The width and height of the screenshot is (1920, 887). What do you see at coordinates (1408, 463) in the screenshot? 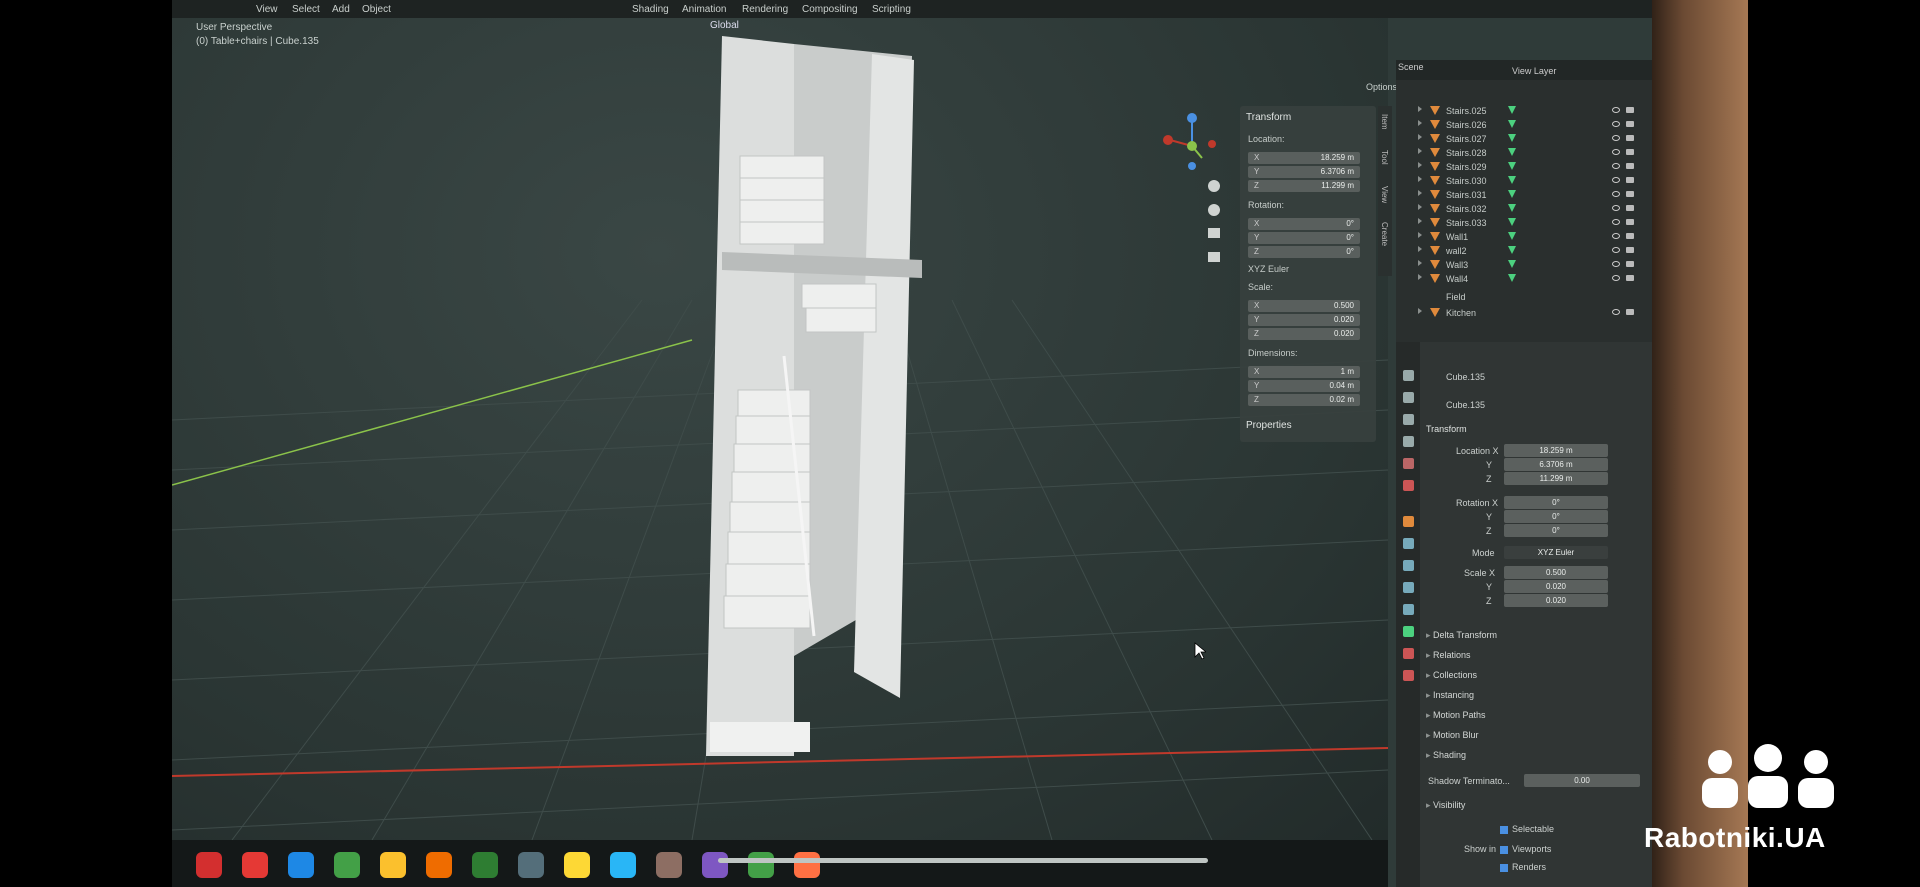
I see `scene-tab-icon` at bounding box center [1408, 463].